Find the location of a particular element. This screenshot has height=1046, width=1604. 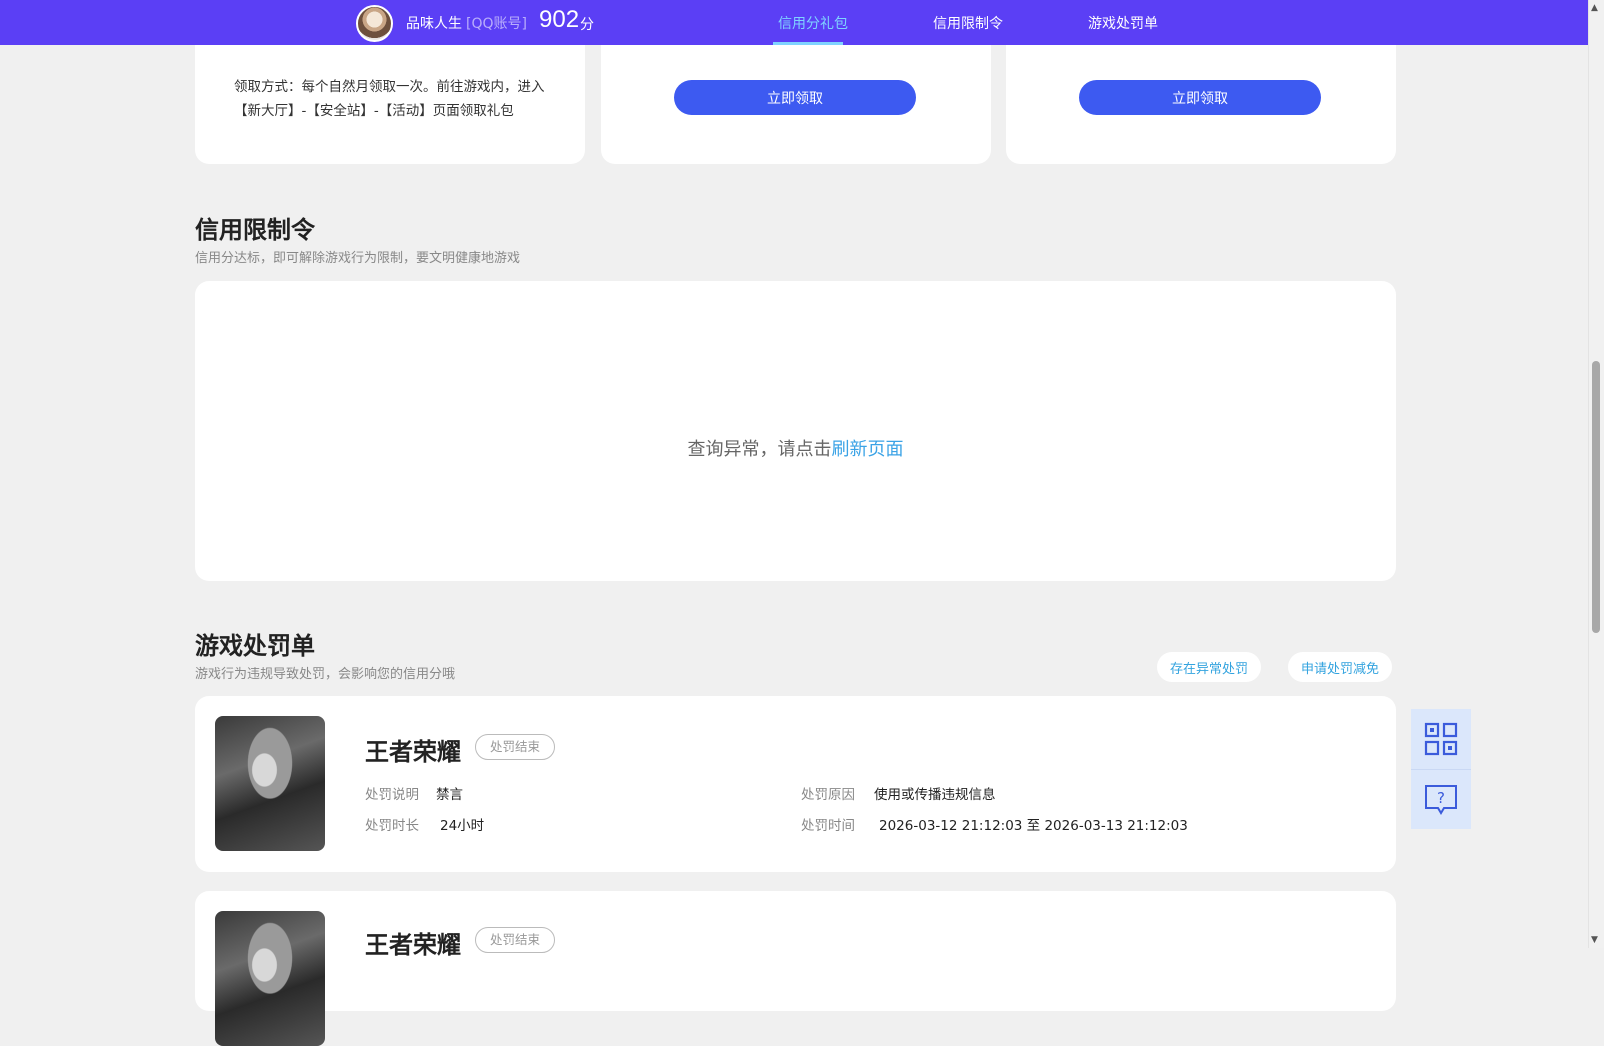

active-tab-indicator is located at coordinates (808, 43).